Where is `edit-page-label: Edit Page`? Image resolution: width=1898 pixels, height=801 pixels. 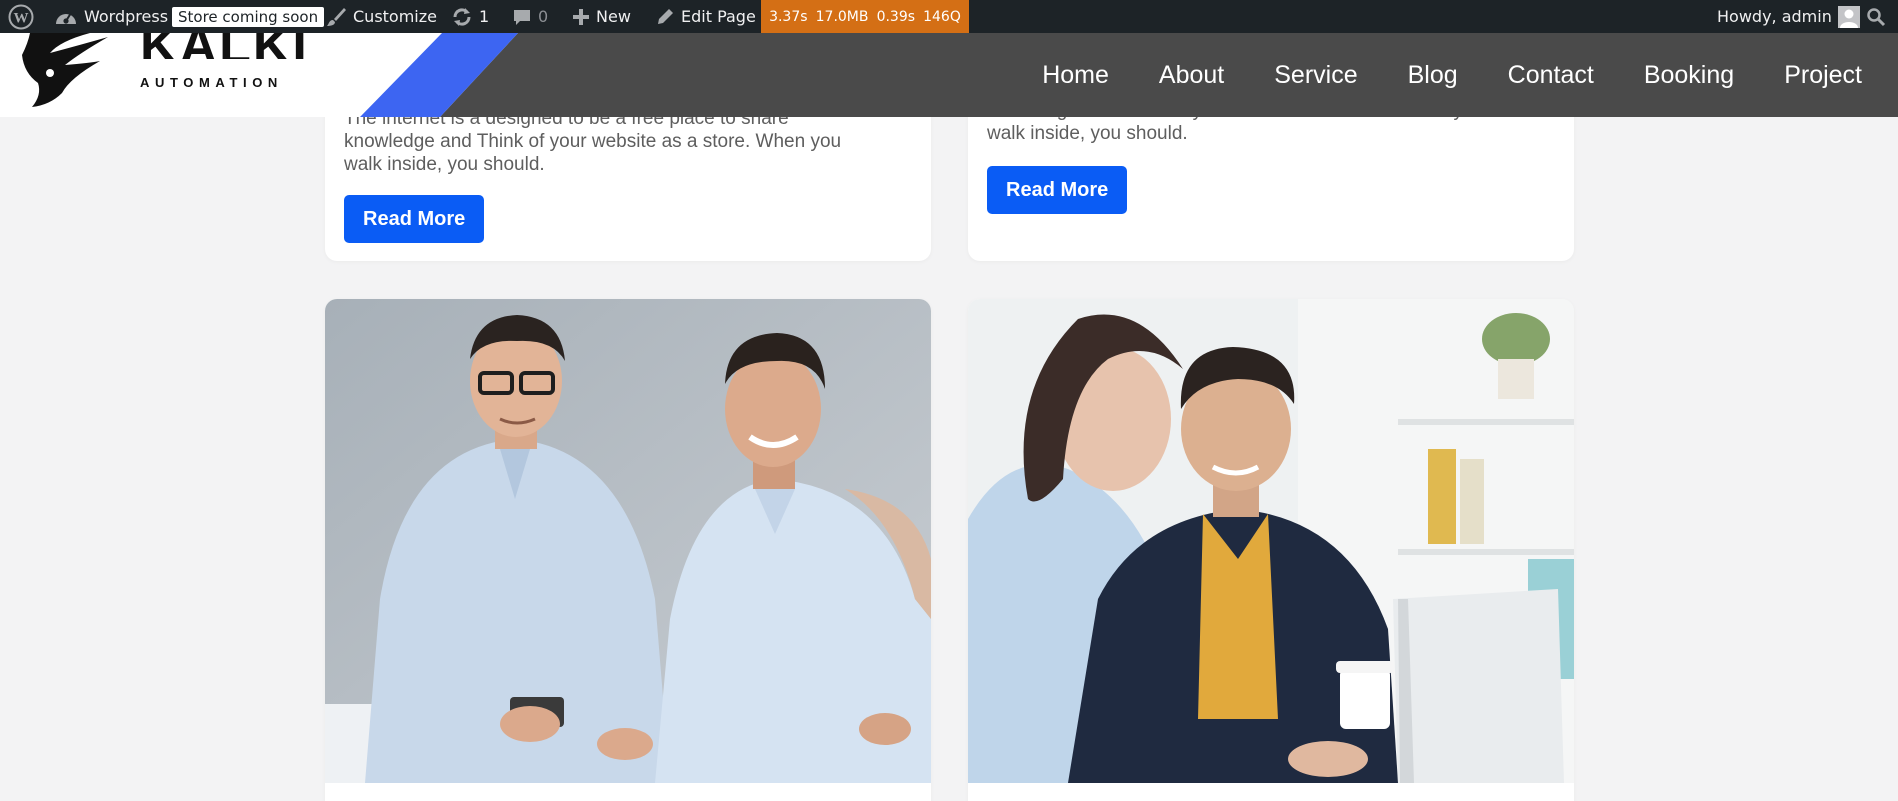 edit-page-label: Edit Page is located at coordinates (718, 16).